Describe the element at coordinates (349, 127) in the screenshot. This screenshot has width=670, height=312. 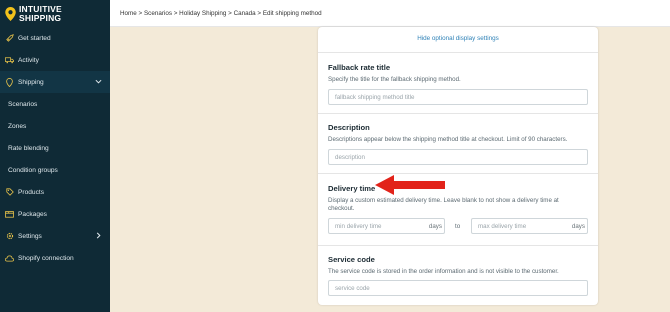
I see `description-title: Description` at that location.